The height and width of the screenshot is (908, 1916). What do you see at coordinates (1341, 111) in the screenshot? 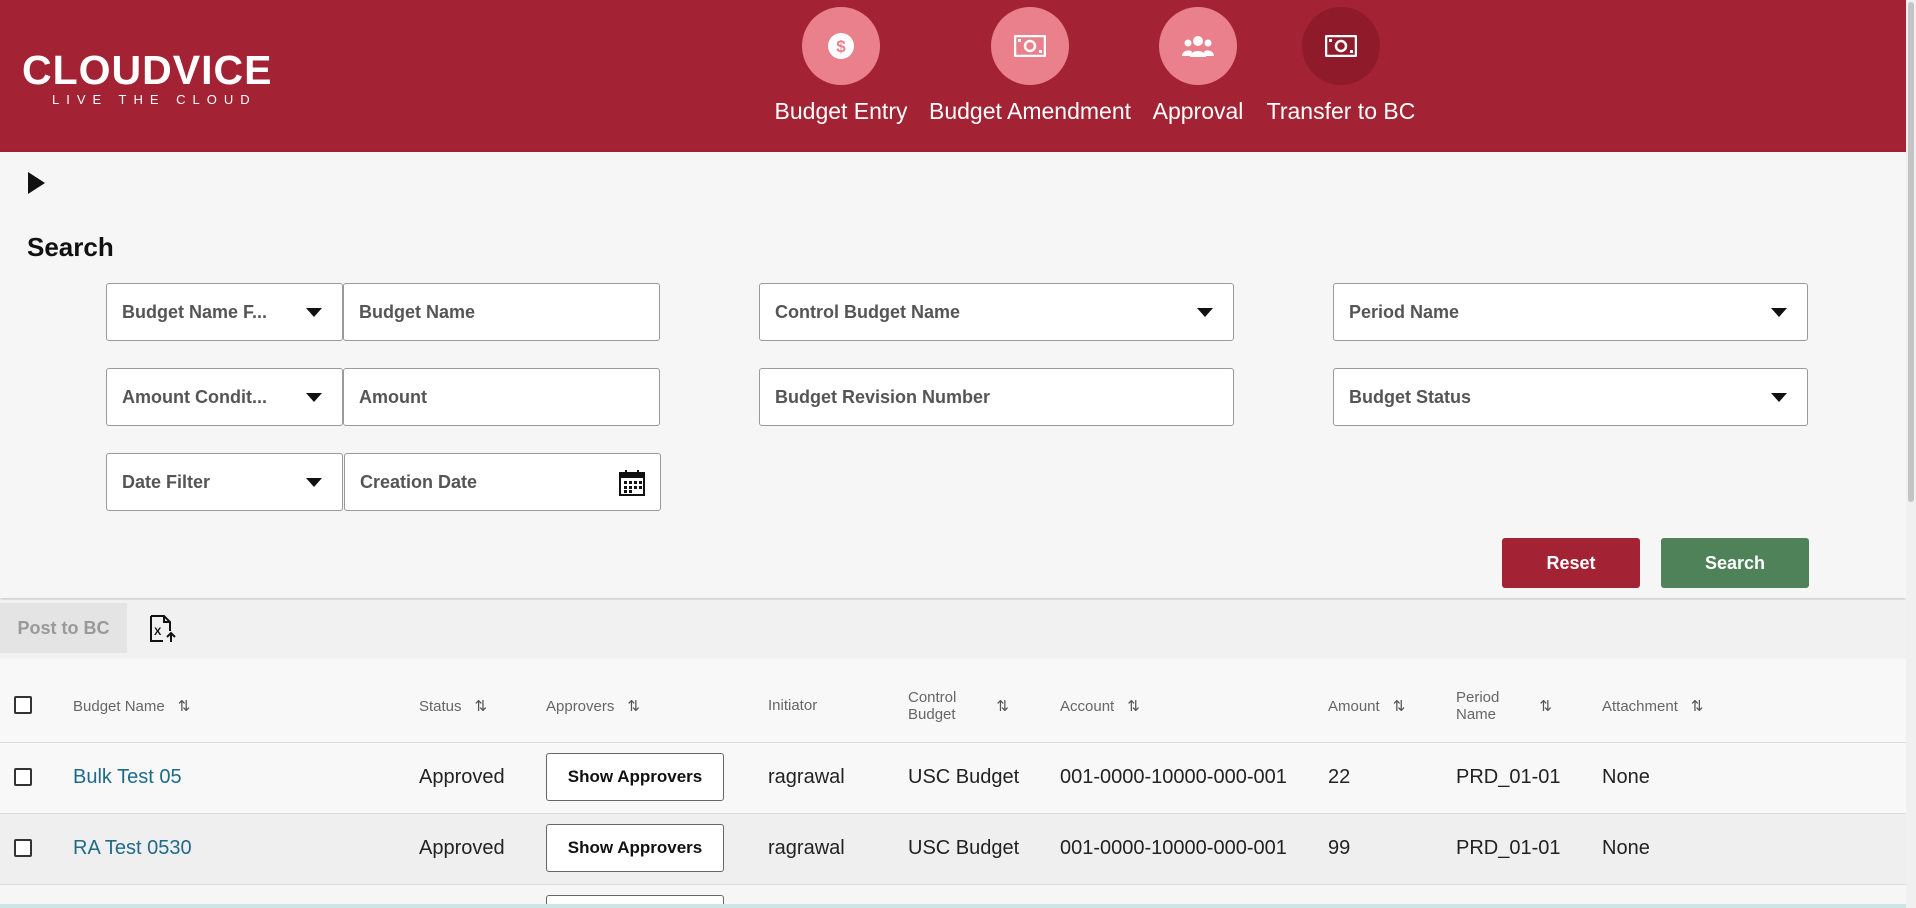
I see `nav-label: Transfer to BC` at bounding box center [1341, 111].